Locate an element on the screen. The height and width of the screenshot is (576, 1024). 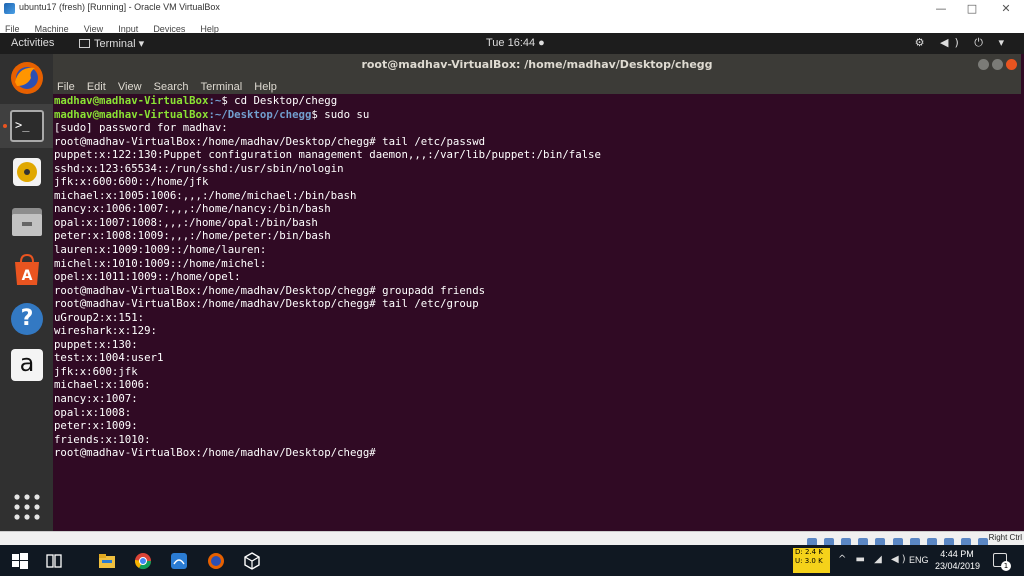
task-view-icon is located at coordinates (54, 561).